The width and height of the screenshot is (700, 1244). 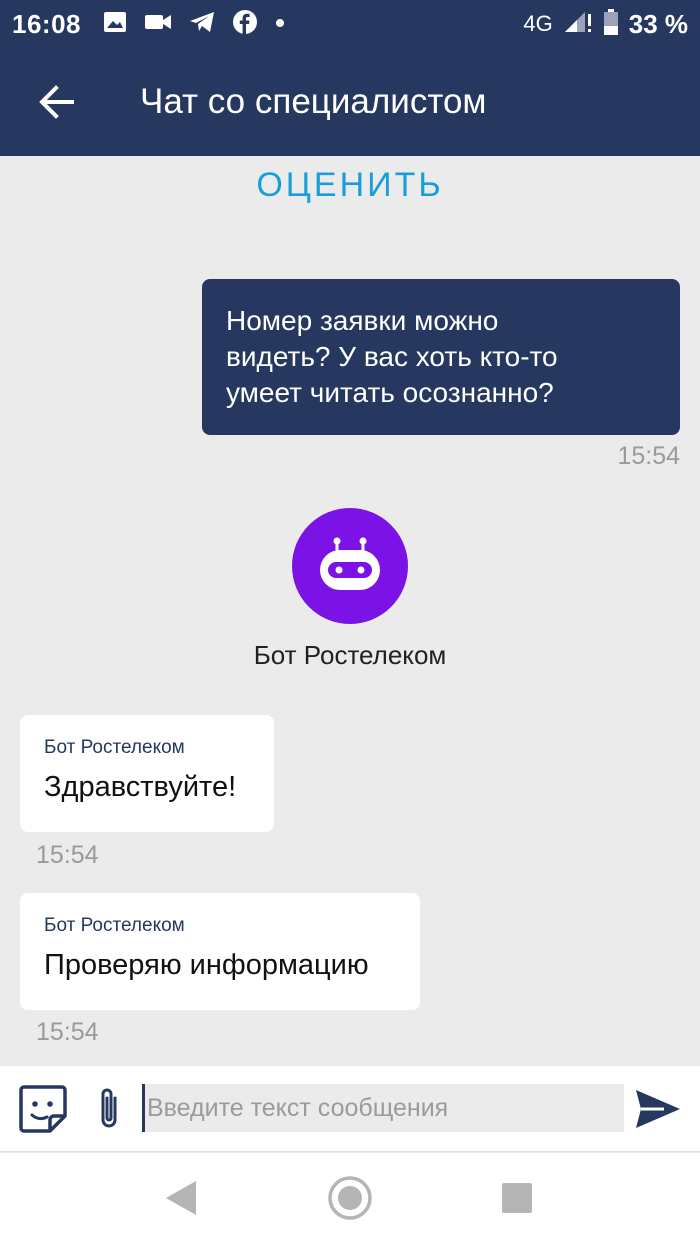 I want to click on paperclip-icon, so click(x=109, y=1108).